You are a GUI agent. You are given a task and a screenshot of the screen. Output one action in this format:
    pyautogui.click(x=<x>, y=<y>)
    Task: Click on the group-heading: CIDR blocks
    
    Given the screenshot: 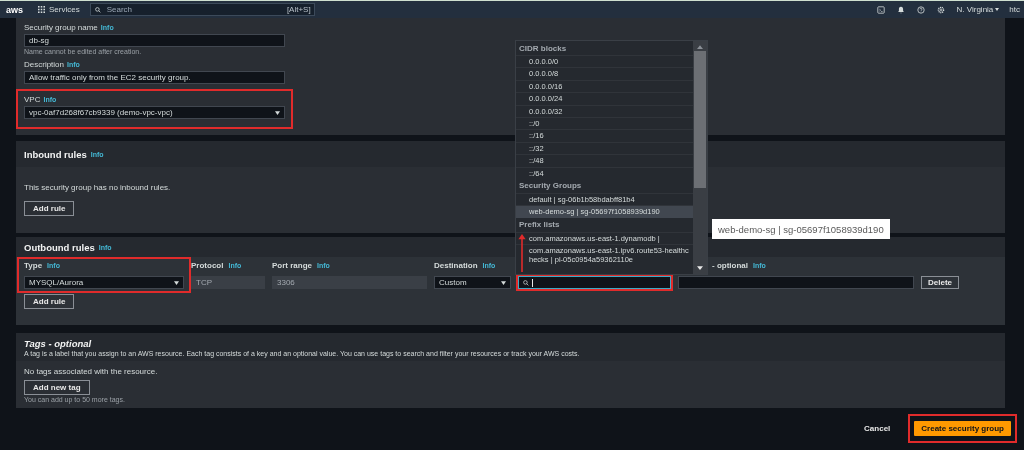 What is the action you would take?
    pyautogui.click(x=543, y=48)
    